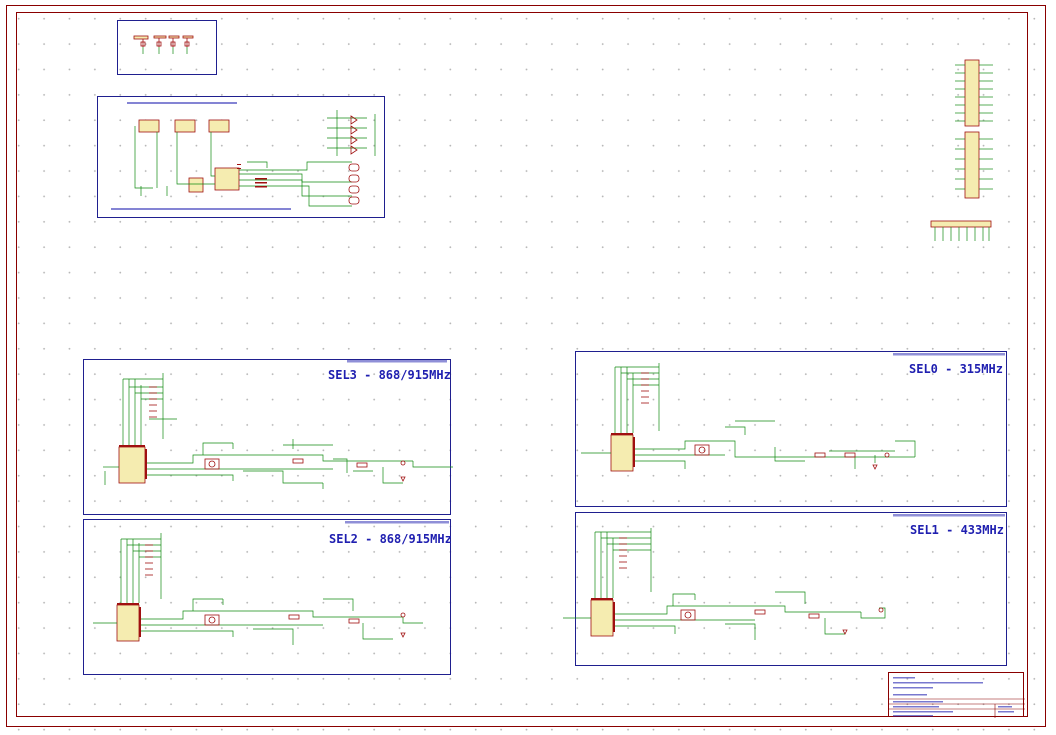 The height and width of the screenshot is (735, 1056). Describe the element at coordinates (961, 150) in the screenshot. I see `pin-header-strips` at that location.